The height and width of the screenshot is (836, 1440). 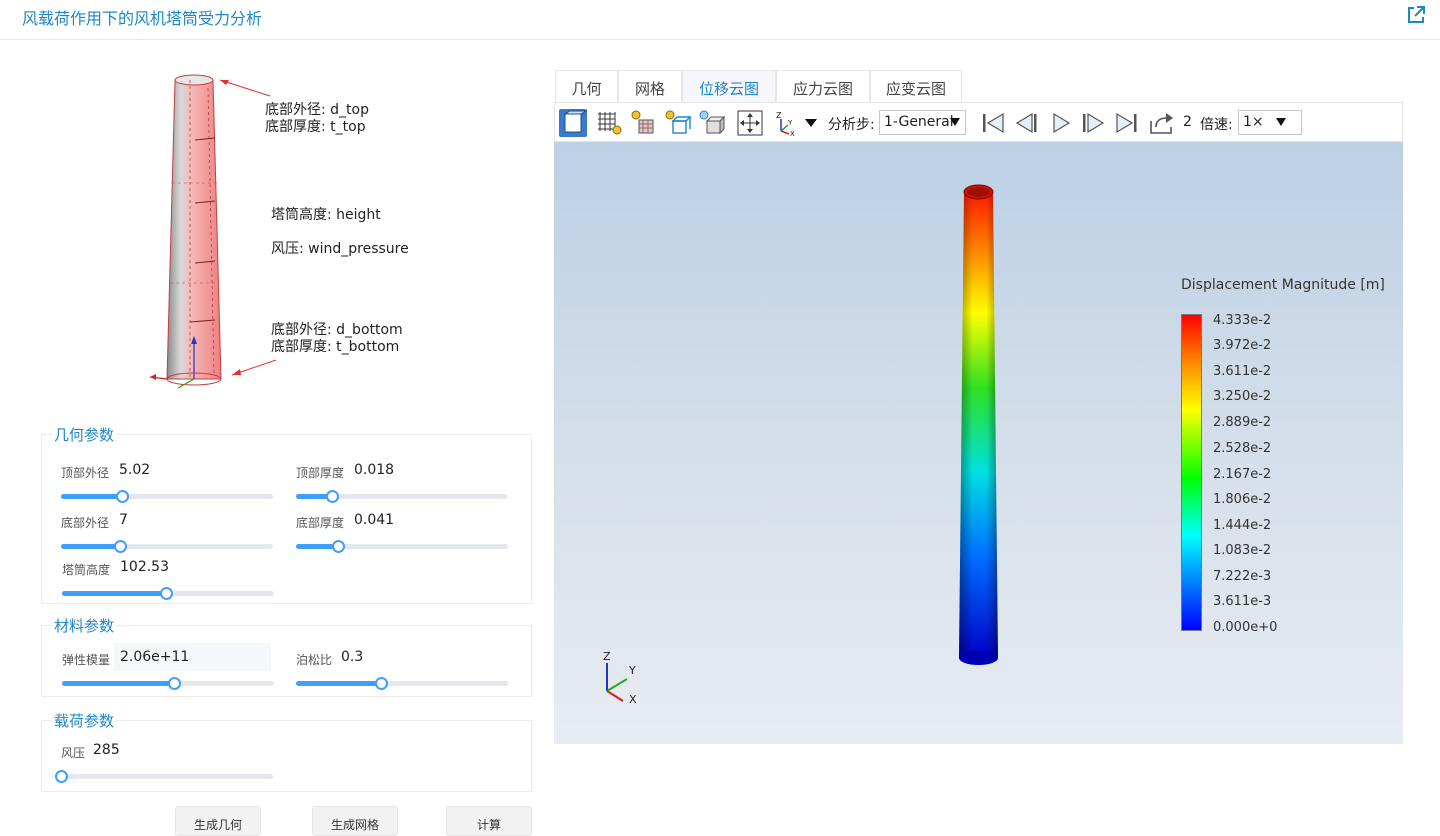 I want to click on export-icon, so click(x=1161, y=123).